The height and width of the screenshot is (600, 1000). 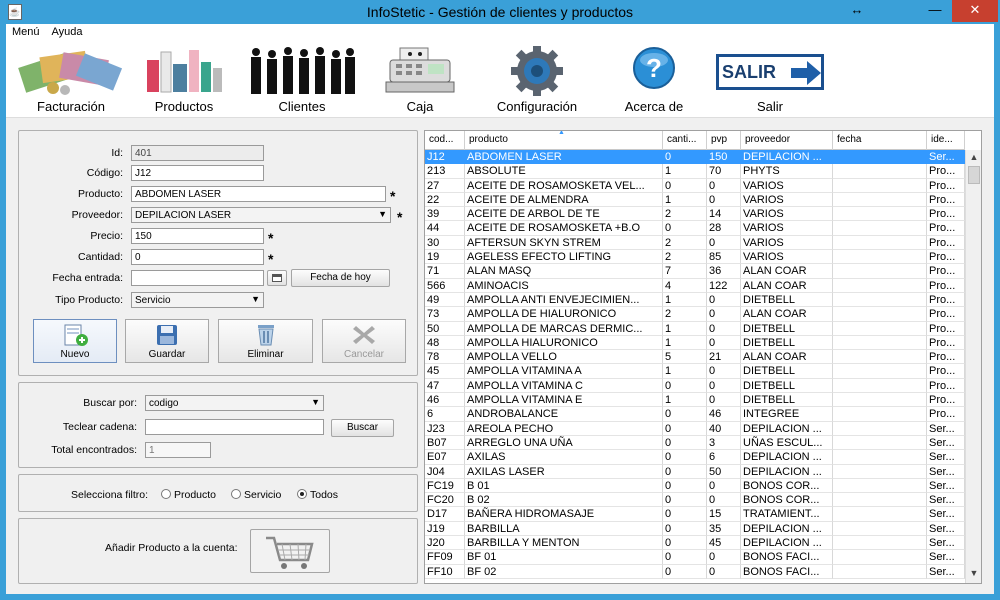 What do you see at coordinates (183, 215) in the screenshot?
I see `proveedor-value: DEPILACION LASER` at bounding box center [183, 215].